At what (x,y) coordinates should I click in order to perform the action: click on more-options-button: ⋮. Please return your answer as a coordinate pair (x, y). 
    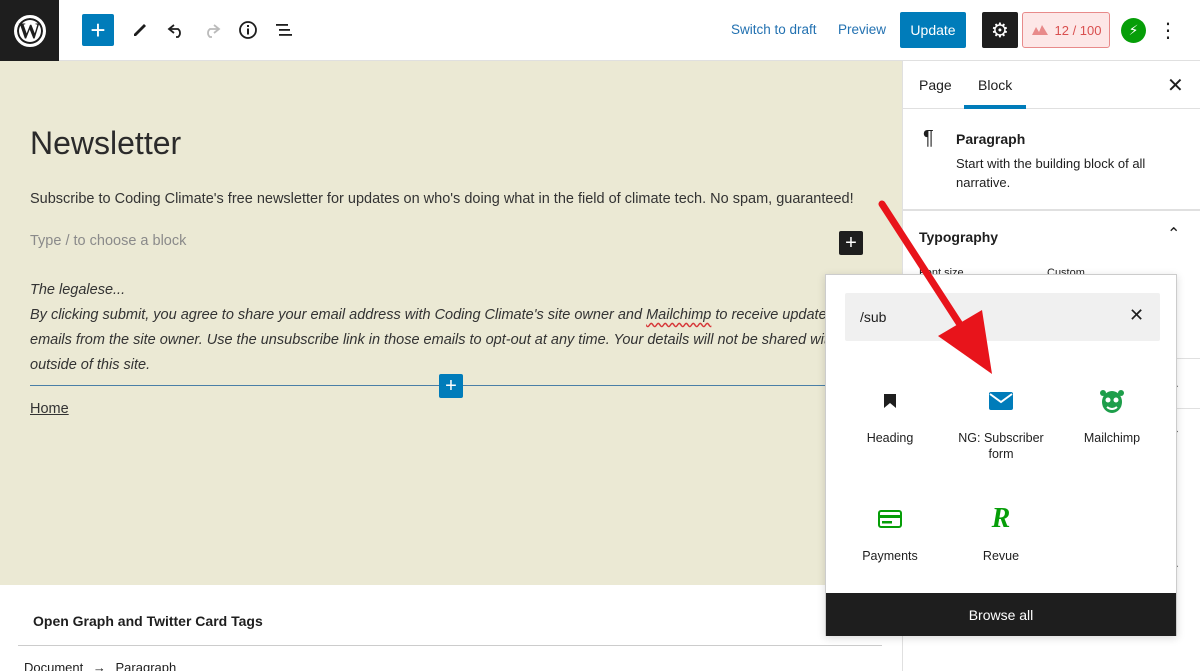
    Looking at the image, I should click on (1168, 30).